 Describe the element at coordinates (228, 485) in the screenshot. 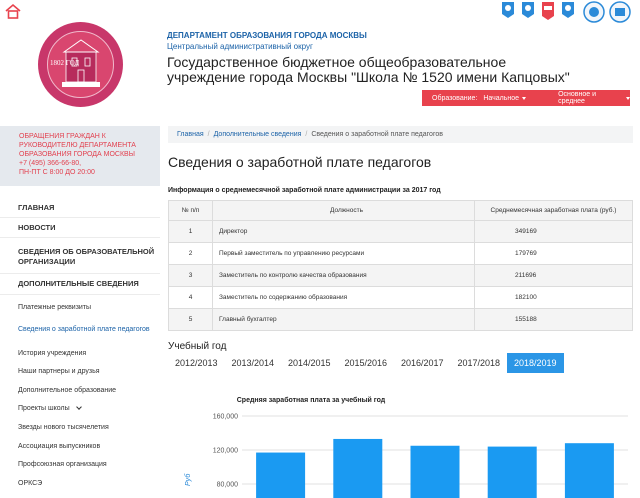

I see `chart-y-tick-label: 80,000` at that location.